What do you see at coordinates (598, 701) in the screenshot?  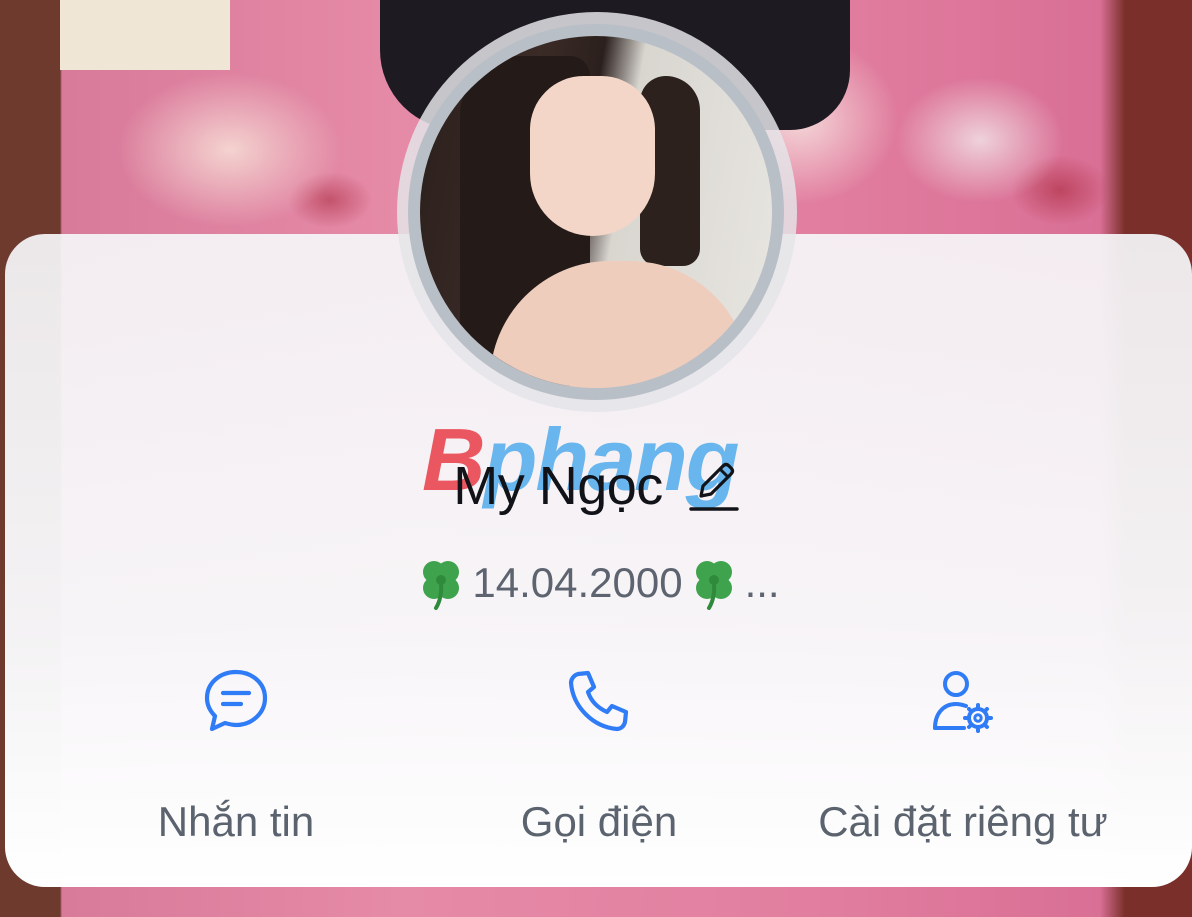 I see `phone-icon` at bounding box center [598, 701].